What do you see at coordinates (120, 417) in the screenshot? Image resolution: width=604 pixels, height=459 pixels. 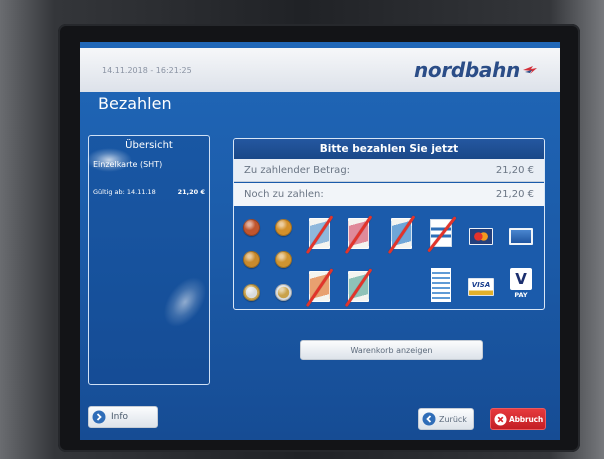 I see `info-button-label: Info` at bounding box center [120, 417].